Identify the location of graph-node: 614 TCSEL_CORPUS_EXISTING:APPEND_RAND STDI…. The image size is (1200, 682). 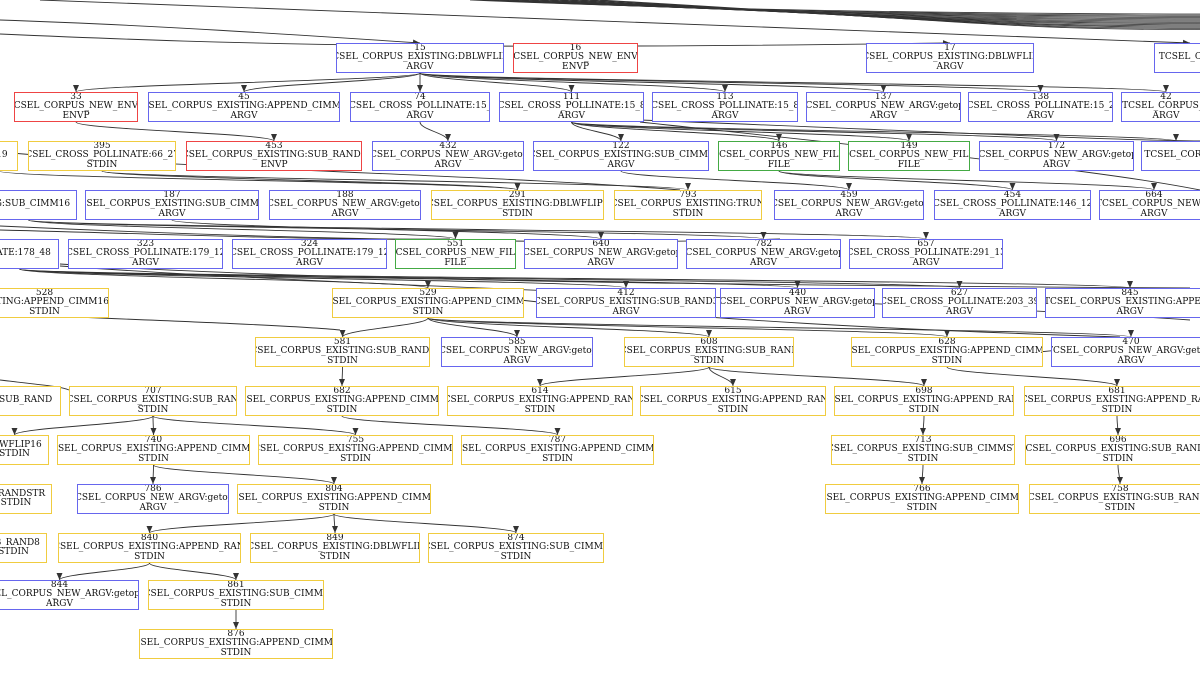
(540, 401).